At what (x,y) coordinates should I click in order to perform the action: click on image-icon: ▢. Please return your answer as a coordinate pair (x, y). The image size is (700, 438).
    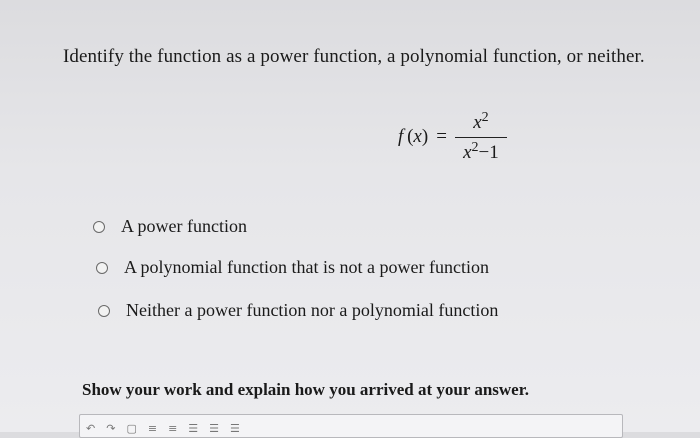
    Looking at the image, I should click on (131, 429).